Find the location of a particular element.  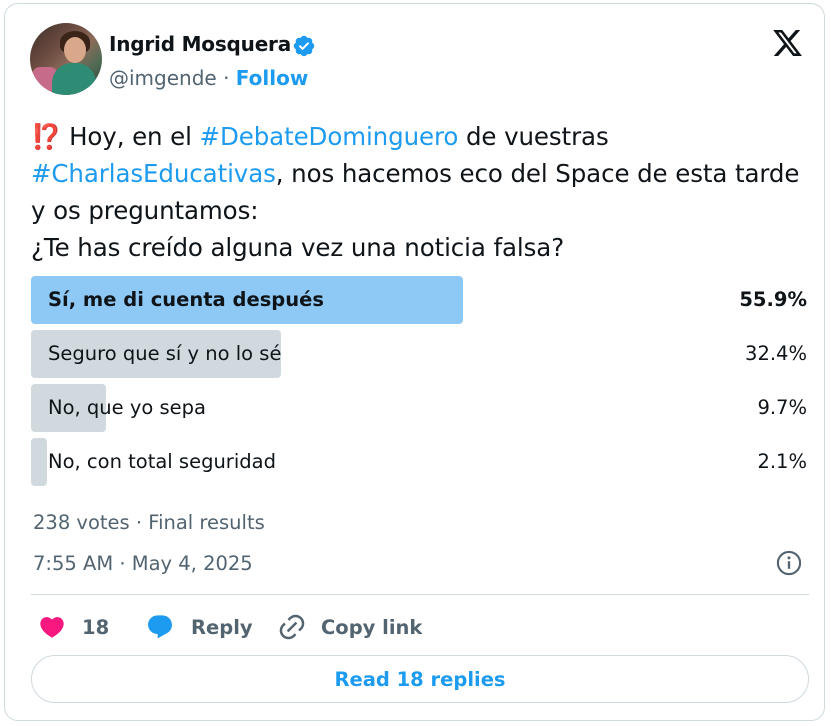

heart-icon is located at coordinates (52, 627).